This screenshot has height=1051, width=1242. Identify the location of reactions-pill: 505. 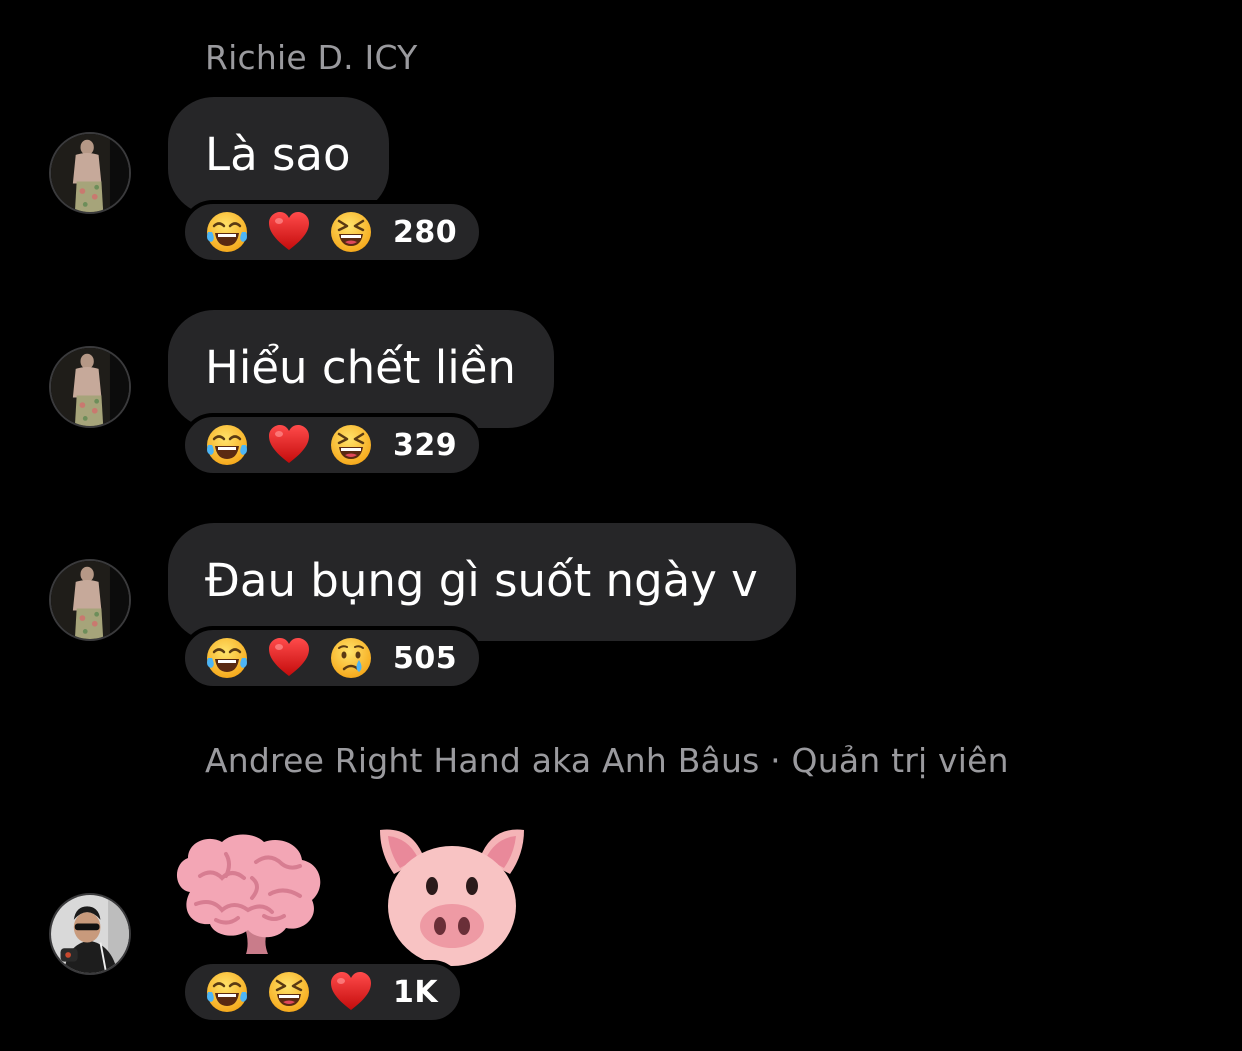
(332, 658).